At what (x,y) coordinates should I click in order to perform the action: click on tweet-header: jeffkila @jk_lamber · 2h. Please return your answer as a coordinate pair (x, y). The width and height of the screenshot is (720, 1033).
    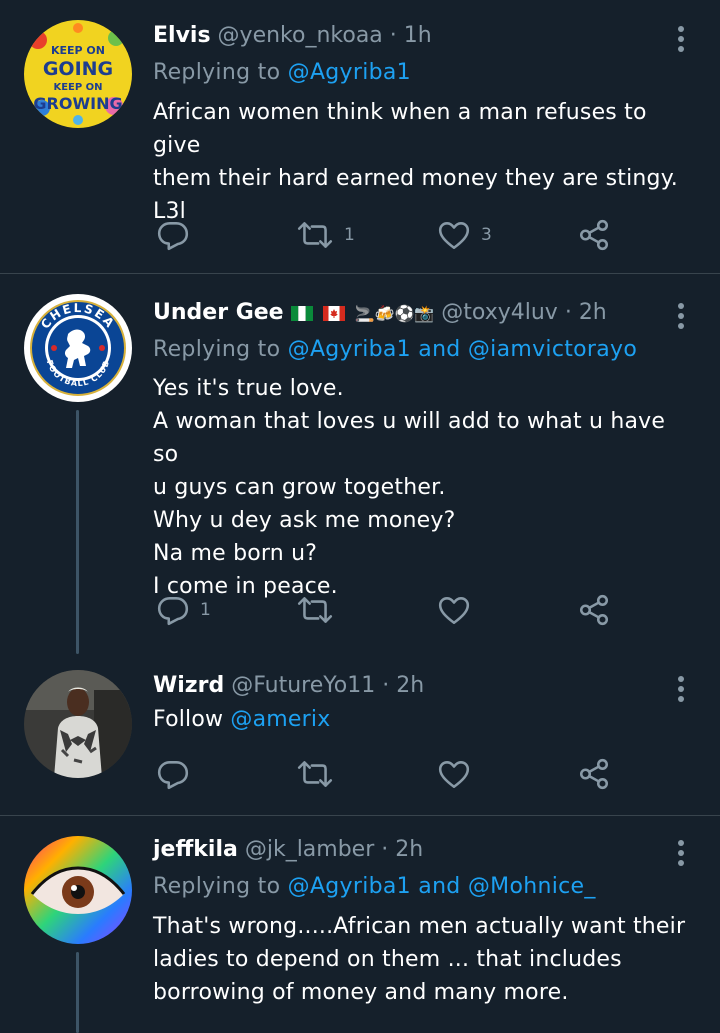
    Looking at the image, I should click on (288, 849).